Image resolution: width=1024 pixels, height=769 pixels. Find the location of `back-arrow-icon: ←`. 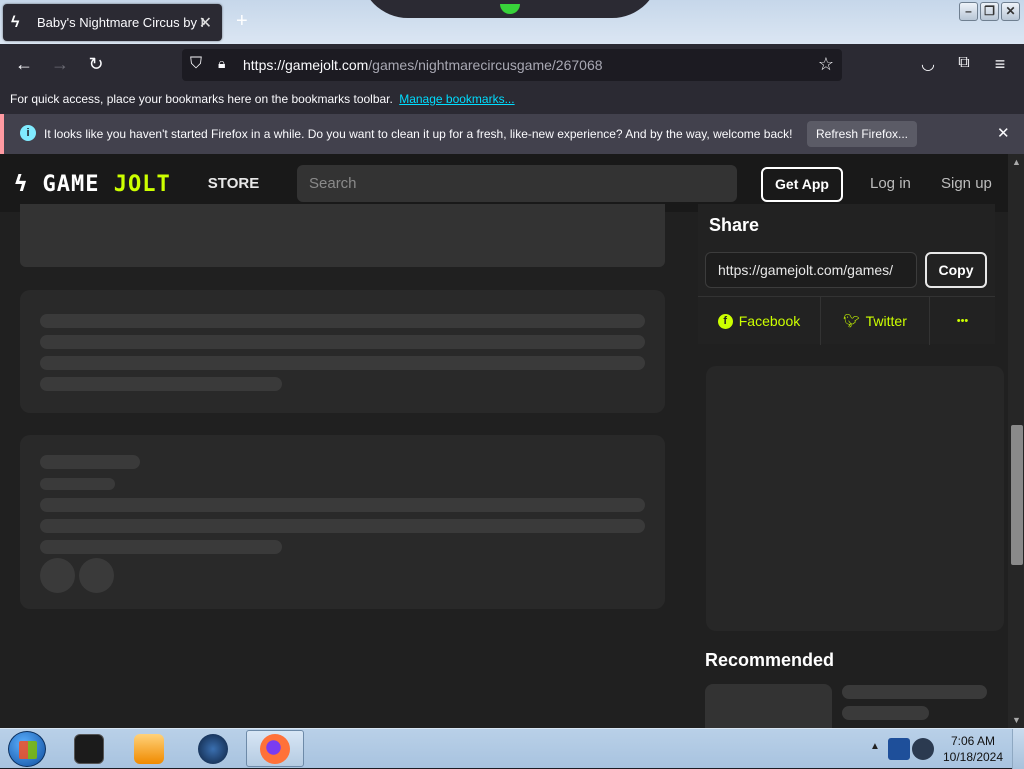

back-arrow-icon: ← is located at coordinates (24, 64).